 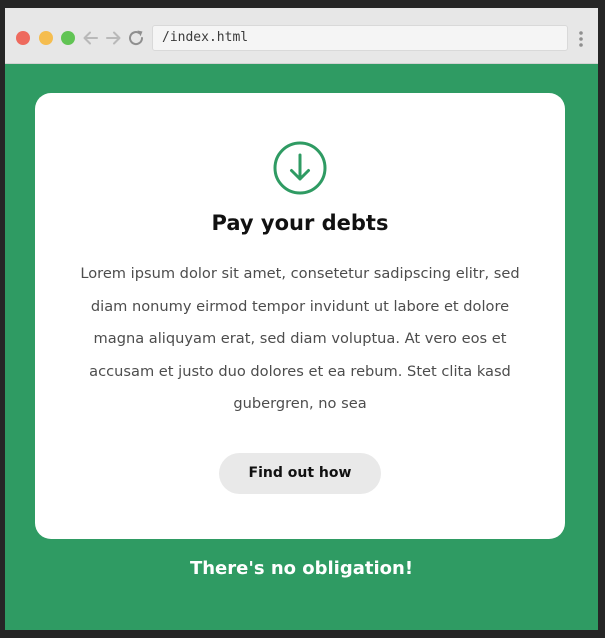 What do you see at coordinates (46, 38) in the screenshot?
I see `minimize-window-button` at bounding box center [46, 38].